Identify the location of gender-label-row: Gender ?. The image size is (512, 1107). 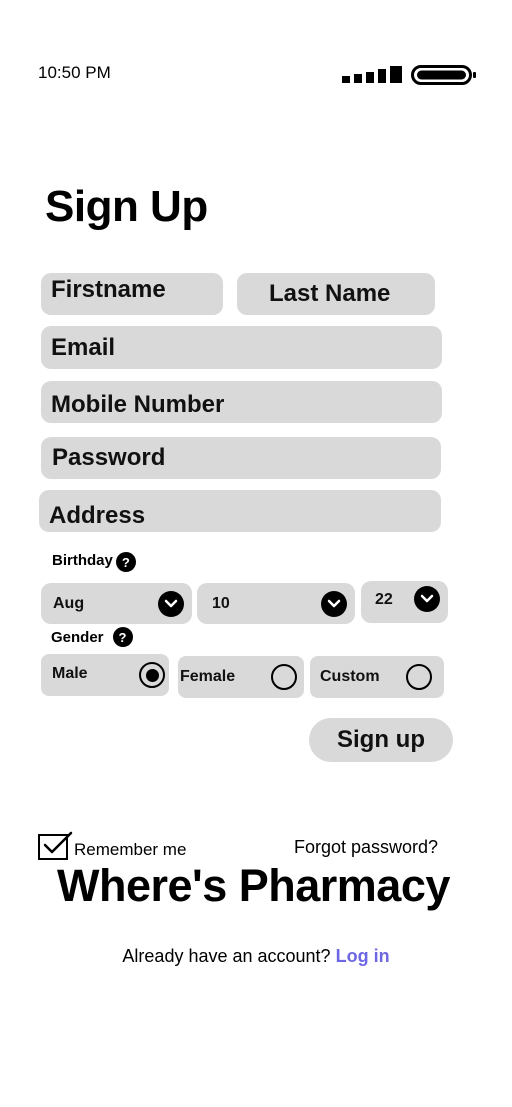
(92, 637).